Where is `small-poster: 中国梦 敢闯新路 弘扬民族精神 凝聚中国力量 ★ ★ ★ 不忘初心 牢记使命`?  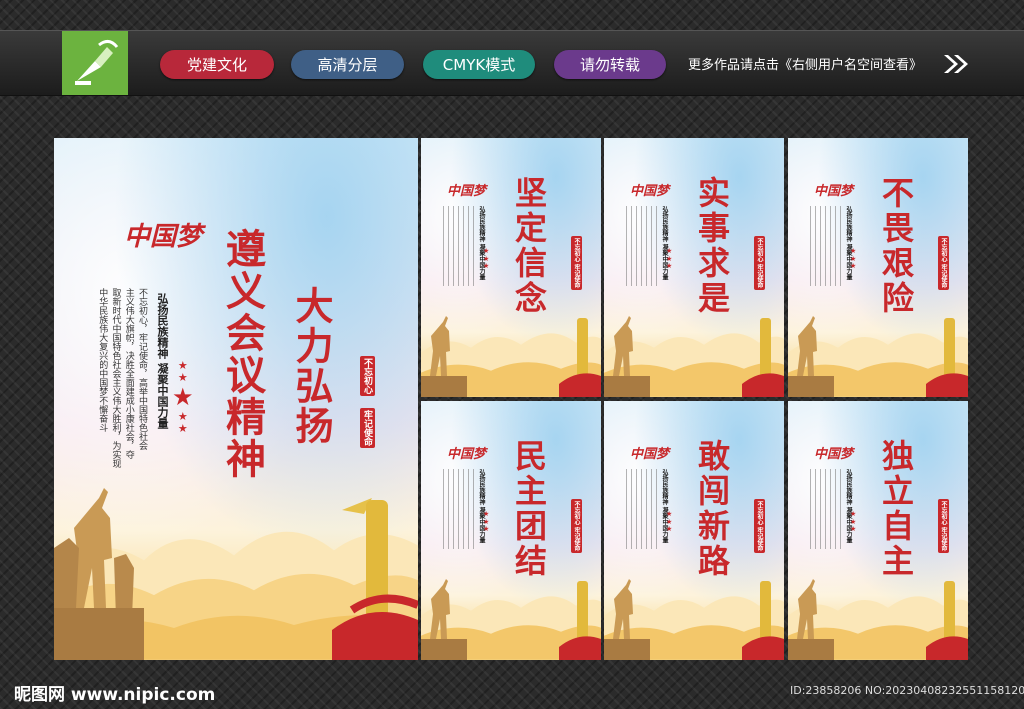
small-poster: 中国梦 敢闯新路 弘扬民族精神 凝聚中国力量 ★ ★ ★ 不忘初心 牢记使命 is located at coordinates (694, 530).